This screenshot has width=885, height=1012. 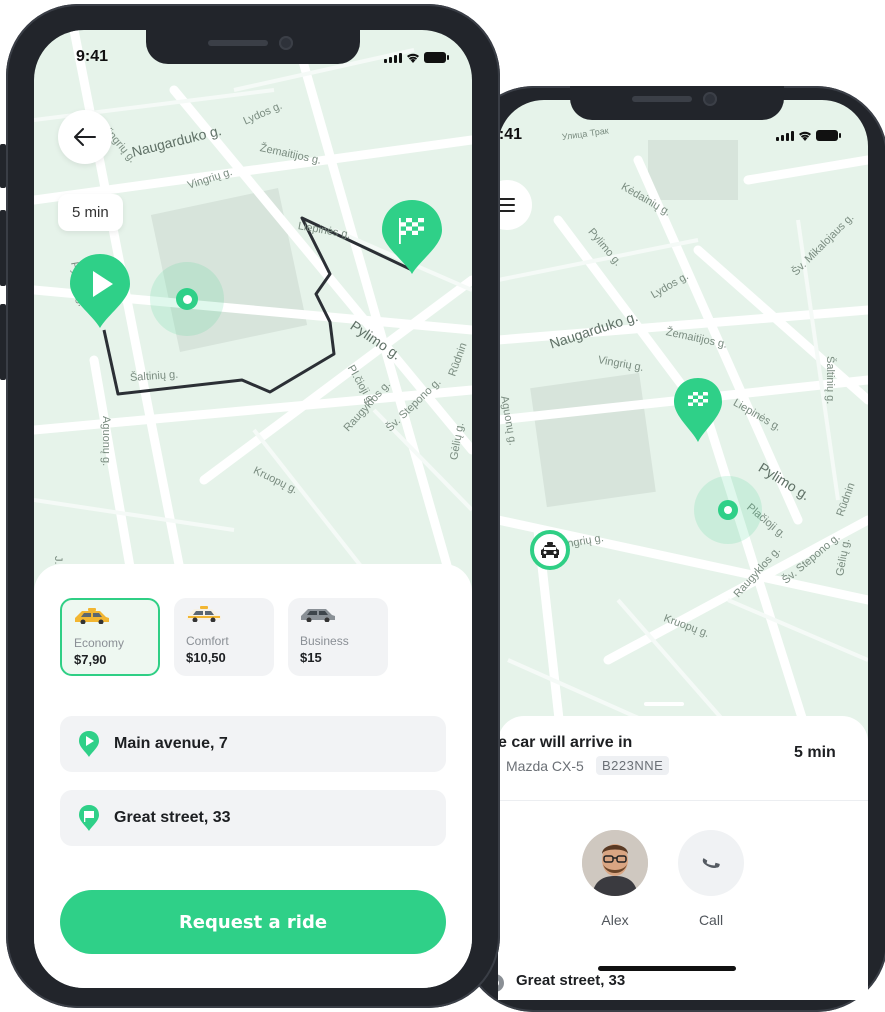 I want to click on arrow-left-icon, so click(x=85, y=137).